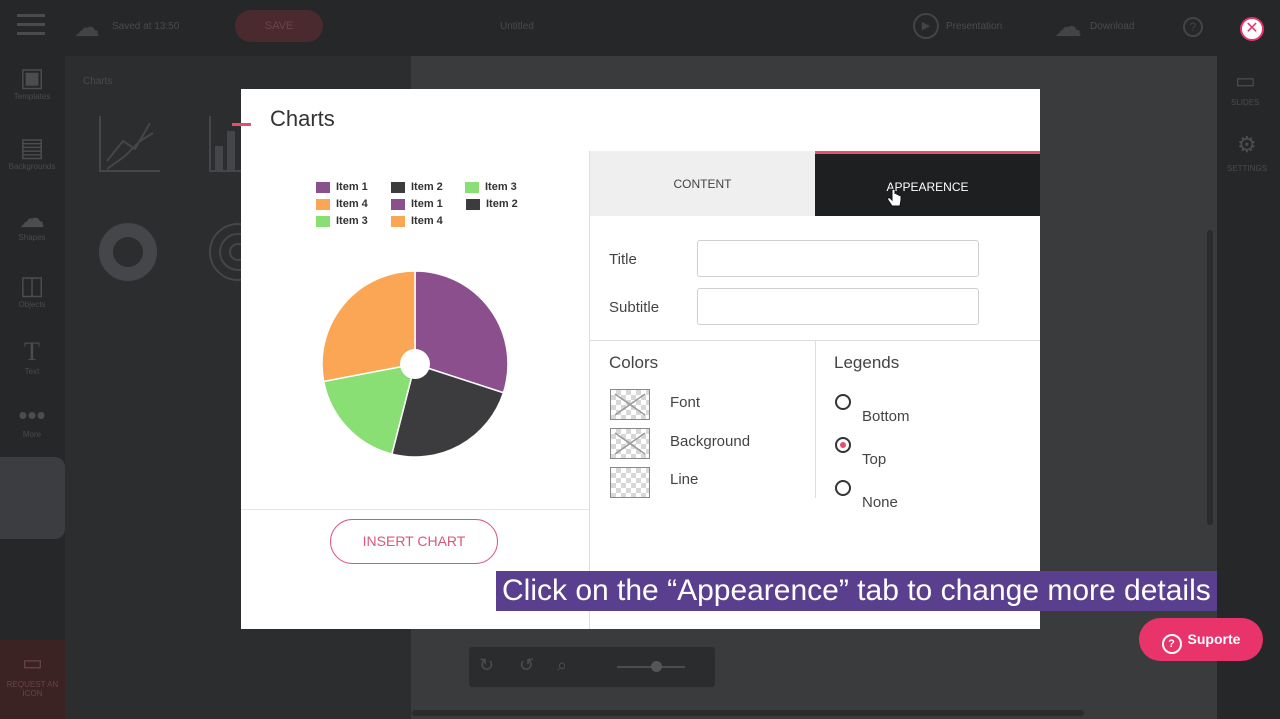  I want to click on radio-none, so click(843, 488).